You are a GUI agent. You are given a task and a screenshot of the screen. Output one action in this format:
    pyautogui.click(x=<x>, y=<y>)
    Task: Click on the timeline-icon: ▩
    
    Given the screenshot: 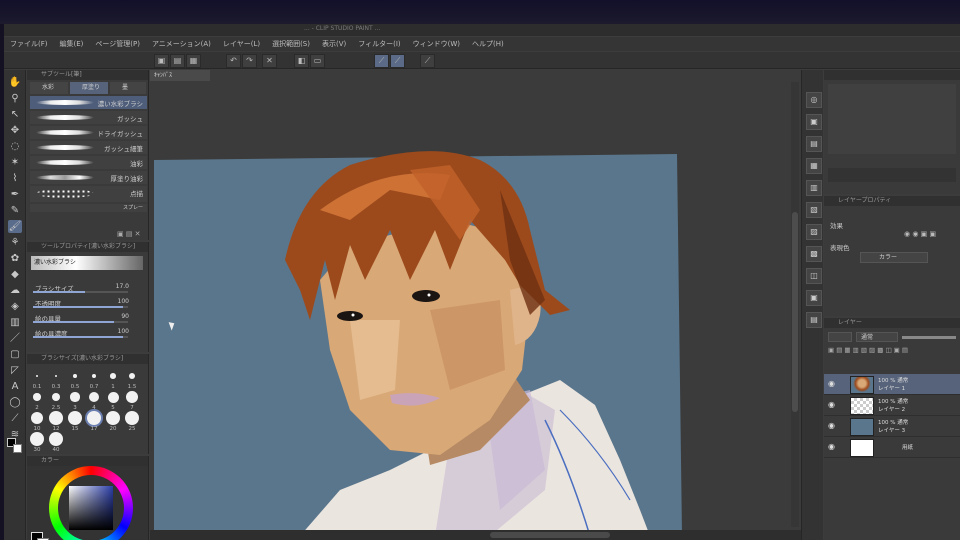 What is the action you would take?
    pyautogui.click(x=814, y=254)
    